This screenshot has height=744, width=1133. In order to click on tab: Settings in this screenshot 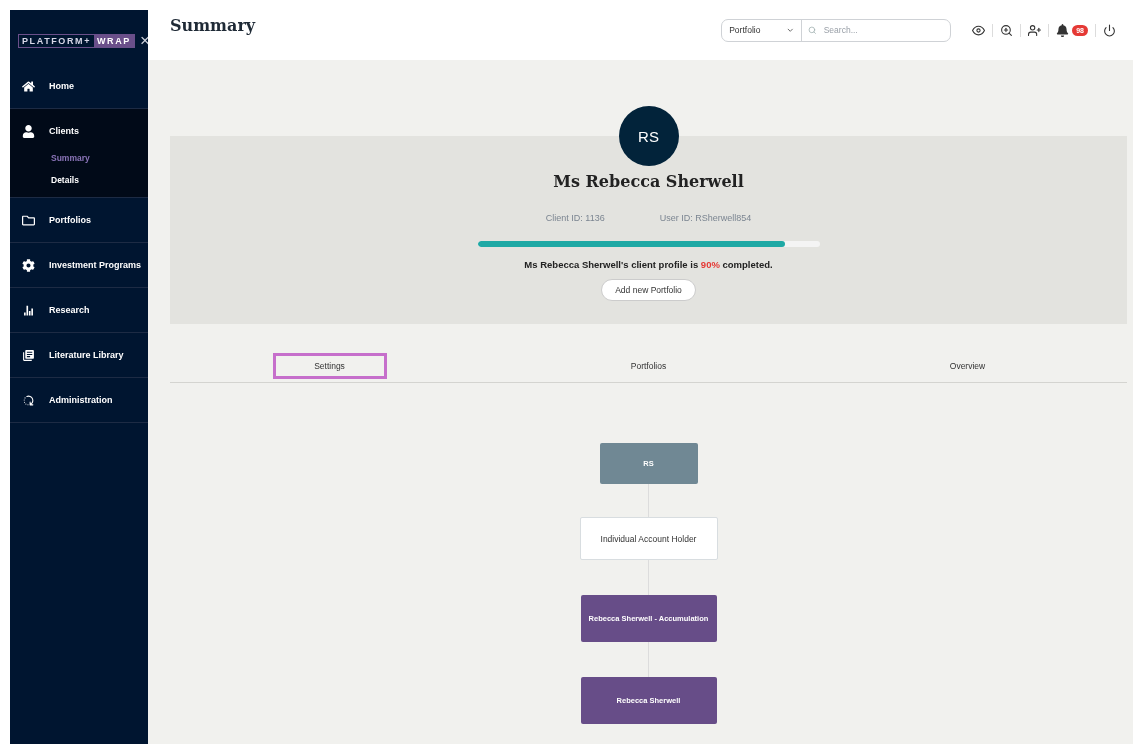, I will do `click(329, 366)`.